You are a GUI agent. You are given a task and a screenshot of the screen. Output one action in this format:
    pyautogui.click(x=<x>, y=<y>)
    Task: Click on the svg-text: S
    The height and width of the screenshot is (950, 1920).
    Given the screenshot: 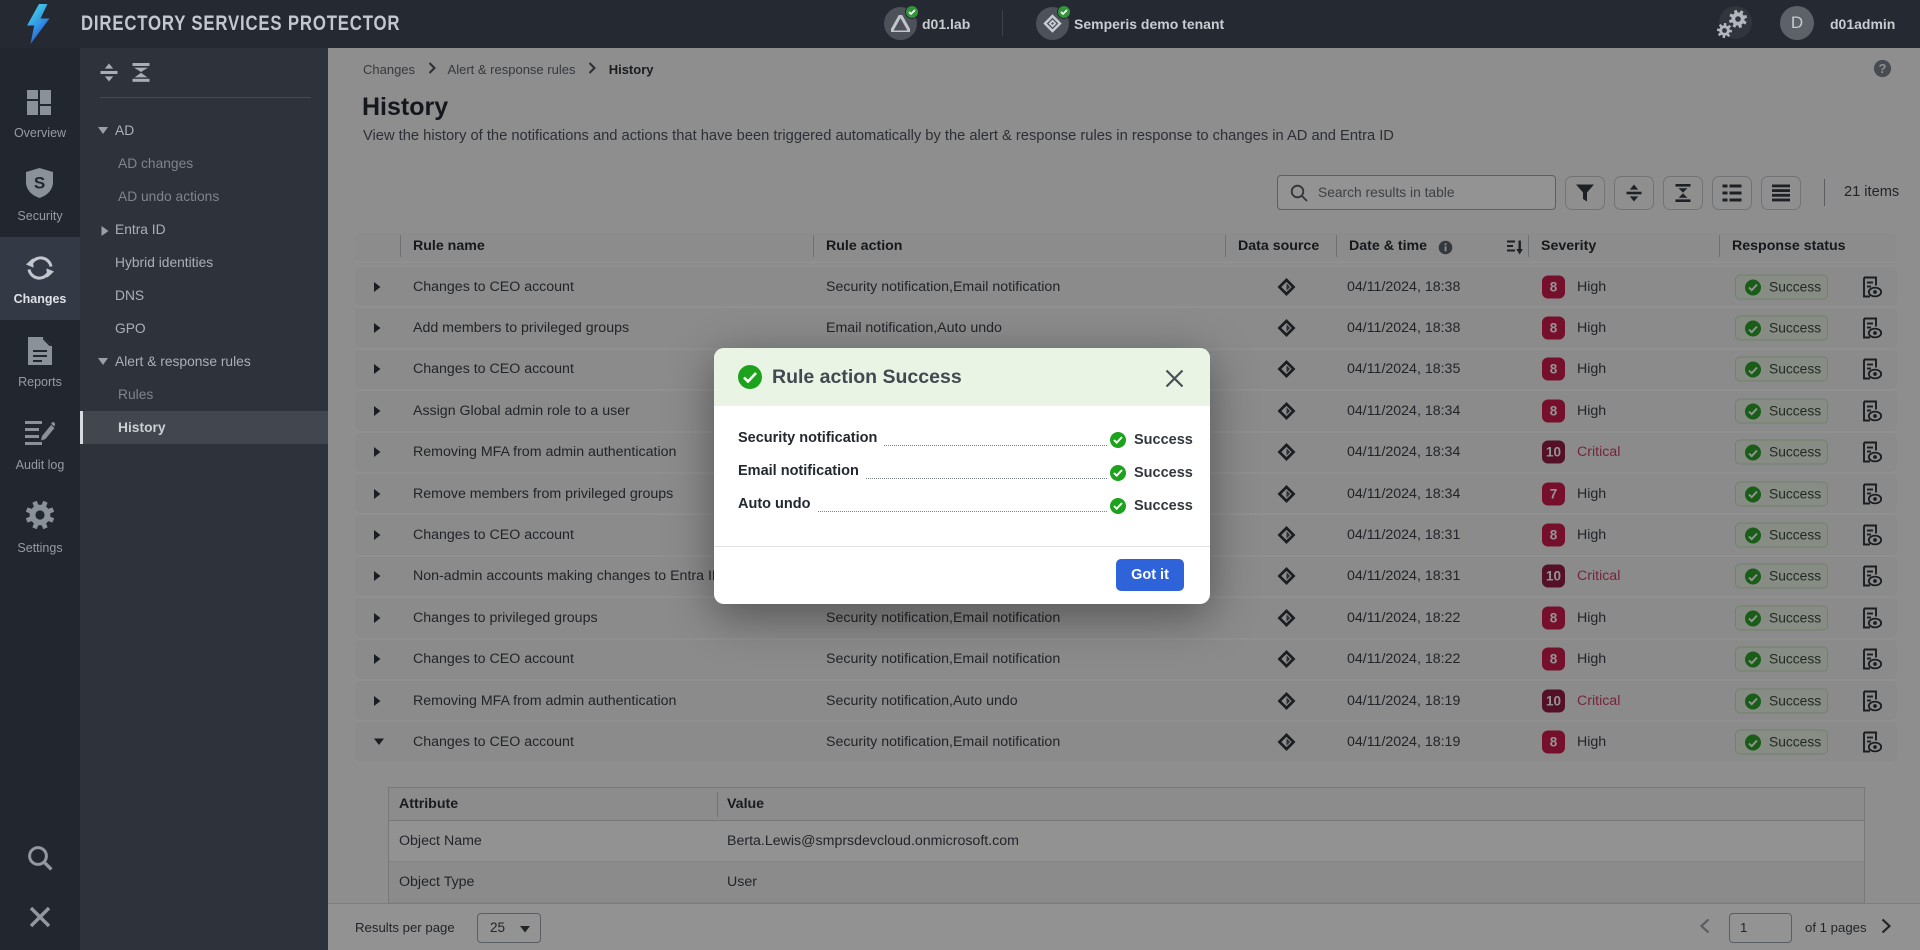 What is the action you would take?
    pyautogui.click(x=39, y=183)
    